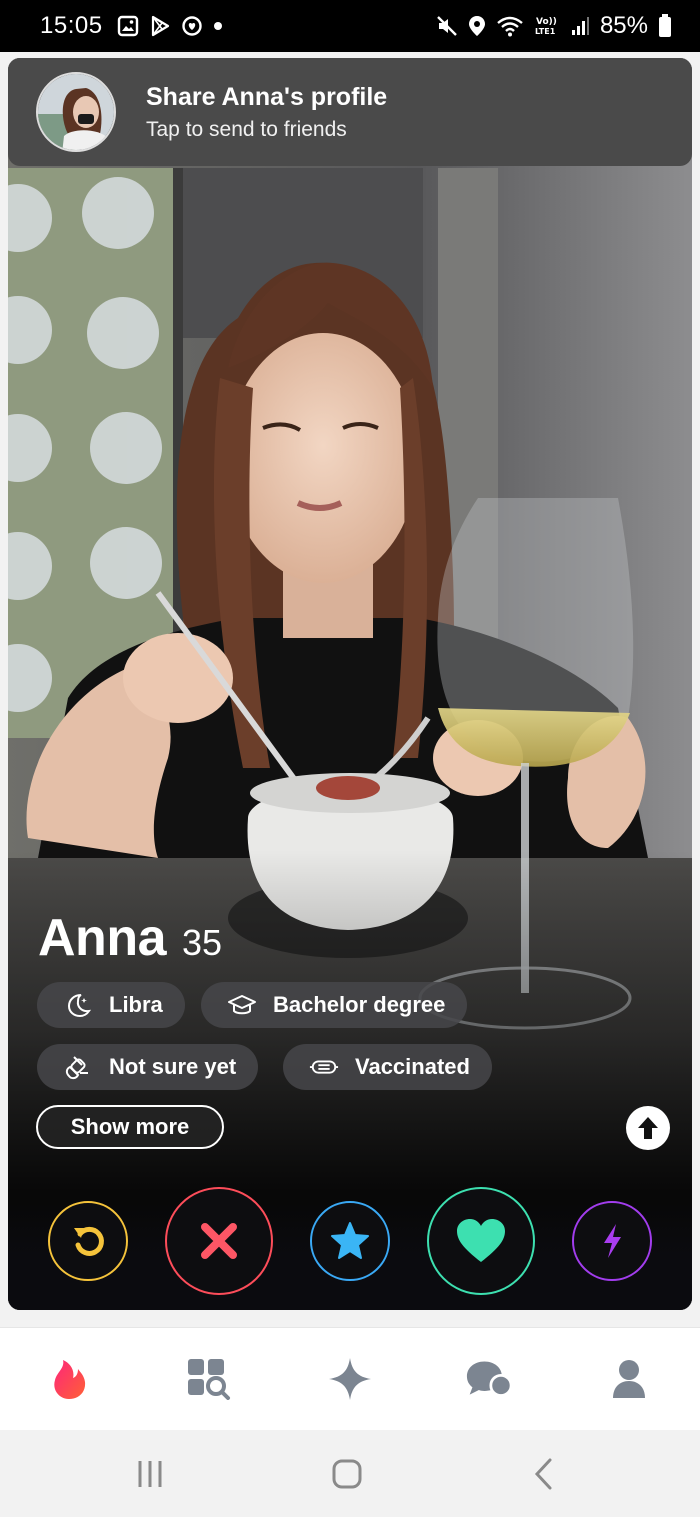  I want to click on rewind-icon, so click(89, 1241).